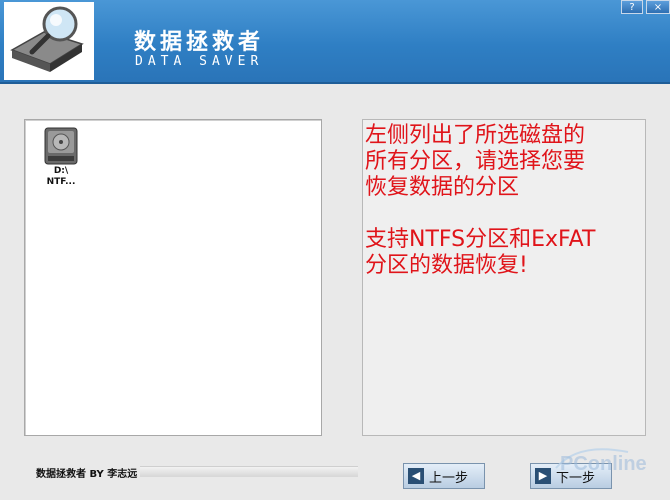 The height and width of the screenshot is (500, 670). I want to click on previous-button: ◀ 上一步, so click(444, 476).